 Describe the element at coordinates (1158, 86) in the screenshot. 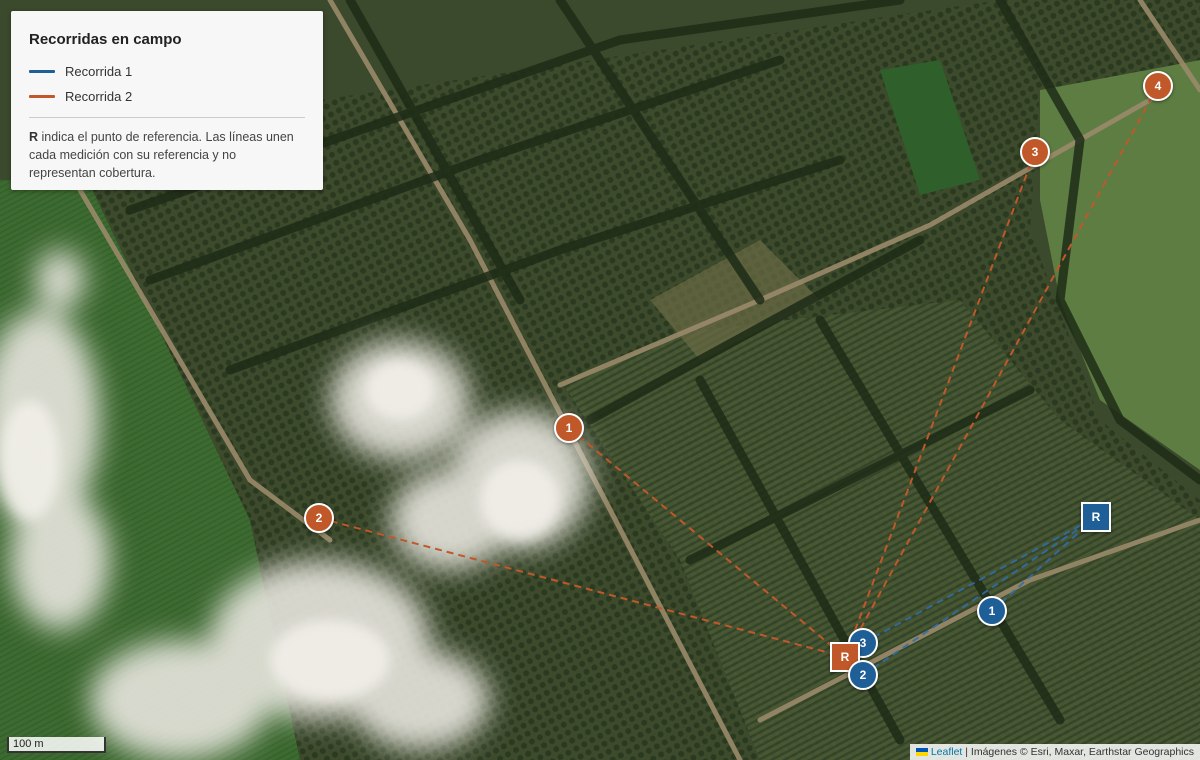

I see `route2-point-4: 4` at that location.